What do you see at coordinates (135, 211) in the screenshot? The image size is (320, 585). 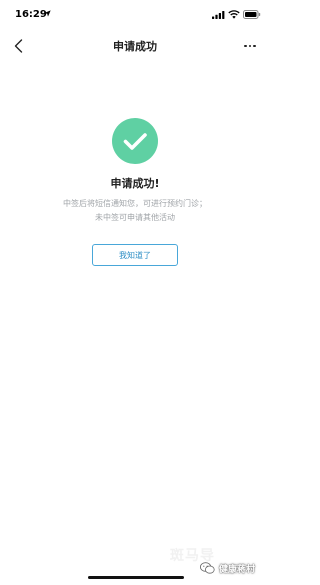 I see `result-description: 中签后将短信通知您，可进行预约门诊； 未中签可申请其他活动` at bounding box center [135, 211].